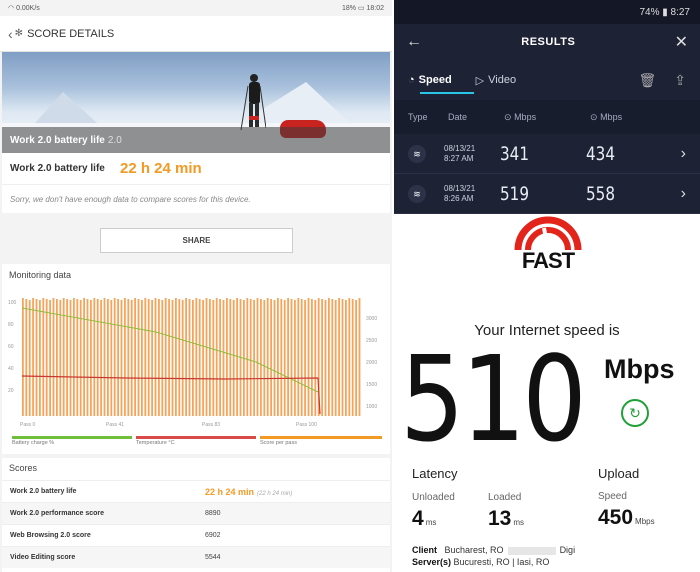 The width and height of the screenshot is (700, 572). What do you see at coordinates (606, 116) in the screenshot?
I see `col-upload: ⊙ Mbps` at bounding box center [606, 116].